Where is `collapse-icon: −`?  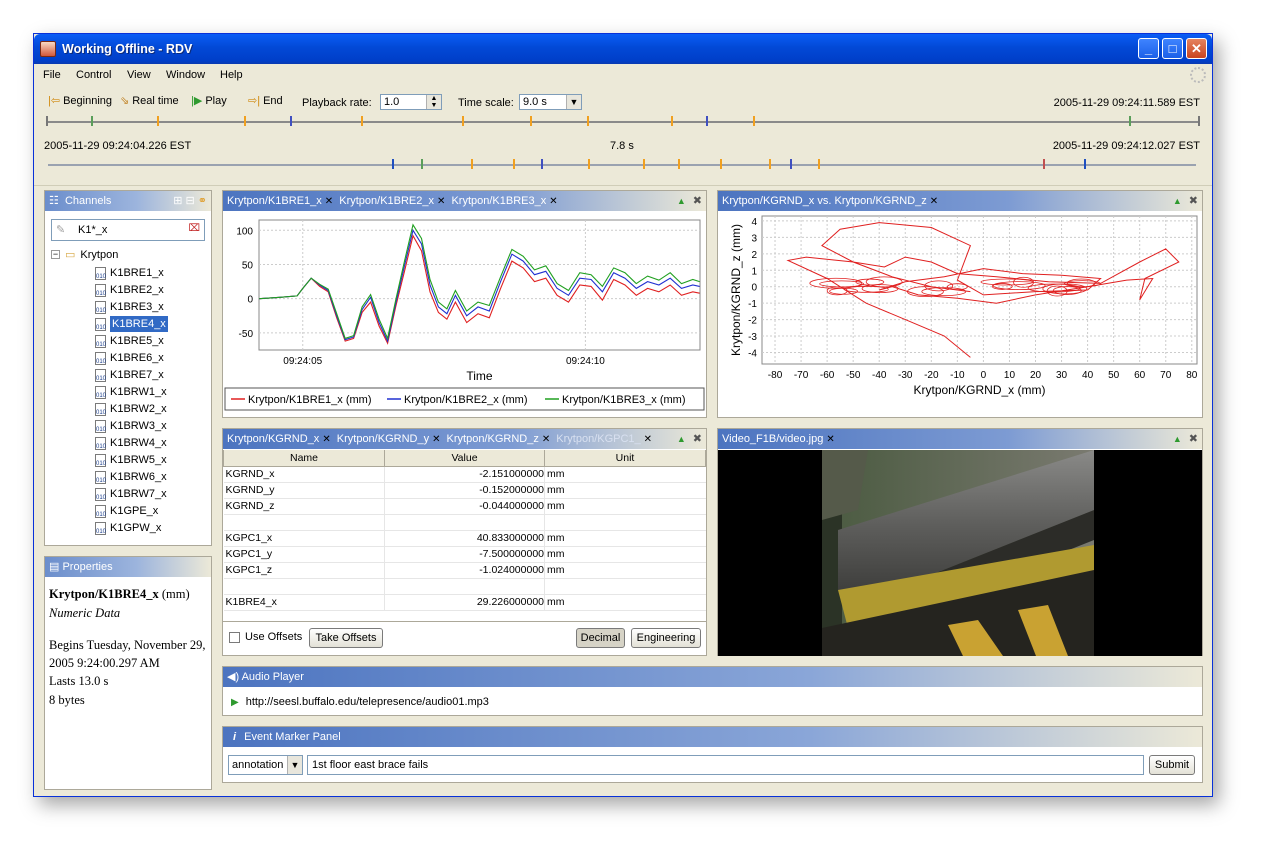 collapse-icon: − is located at coordinates (55, 254).